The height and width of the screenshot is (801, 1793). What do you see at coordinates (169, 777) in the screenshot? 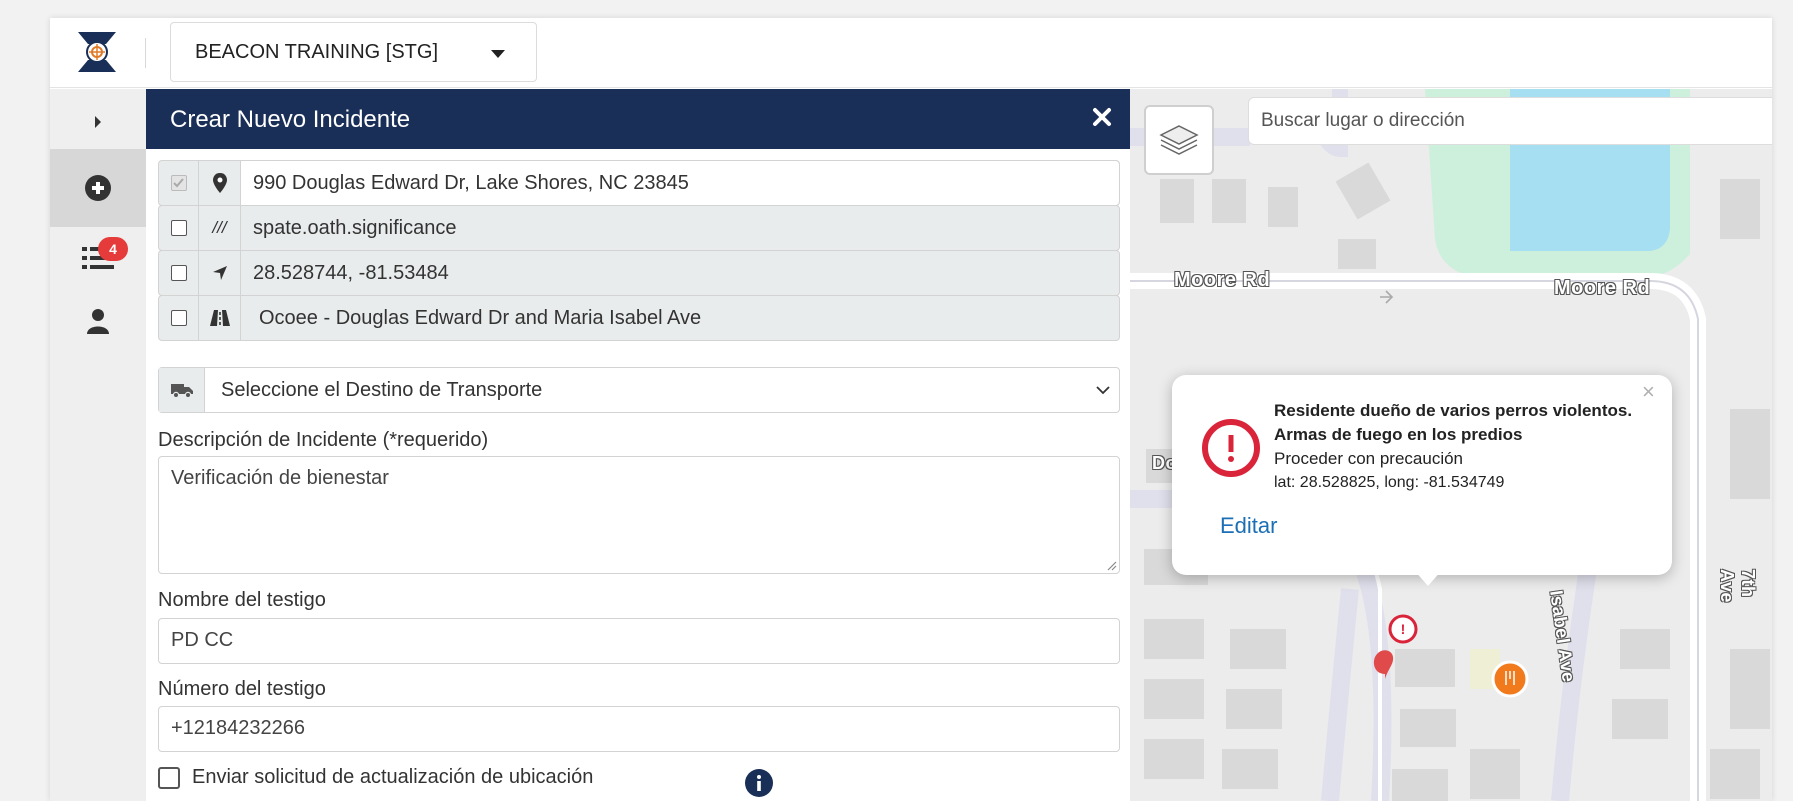
I see `checkbox` at bounding box center [169, 777].